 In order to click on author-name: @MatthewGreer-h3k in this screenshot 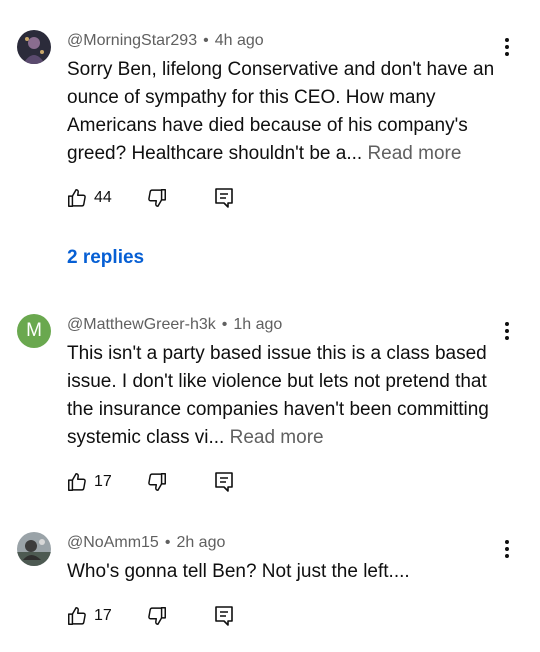, I will do `click(141, 324)`.